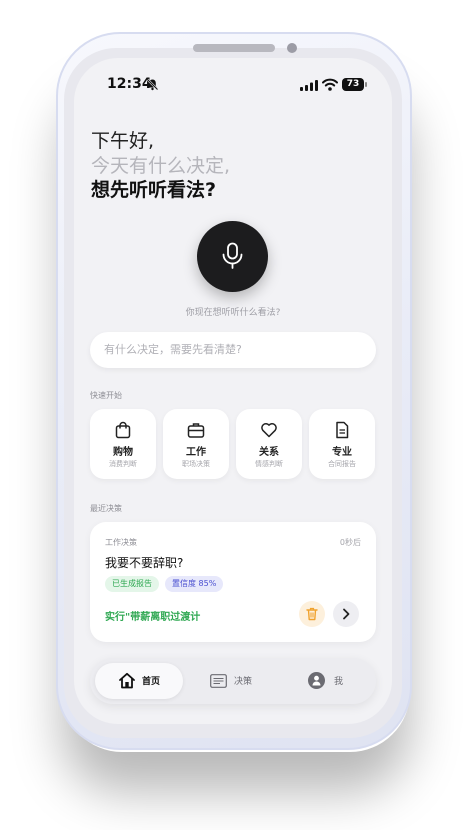 This screenshot has width=466, height=830. What do you see at coordinates (123, 464) in the screenshot?
I see `quick-item-subtitle: 消费判断` at bounding box center [123, 464].